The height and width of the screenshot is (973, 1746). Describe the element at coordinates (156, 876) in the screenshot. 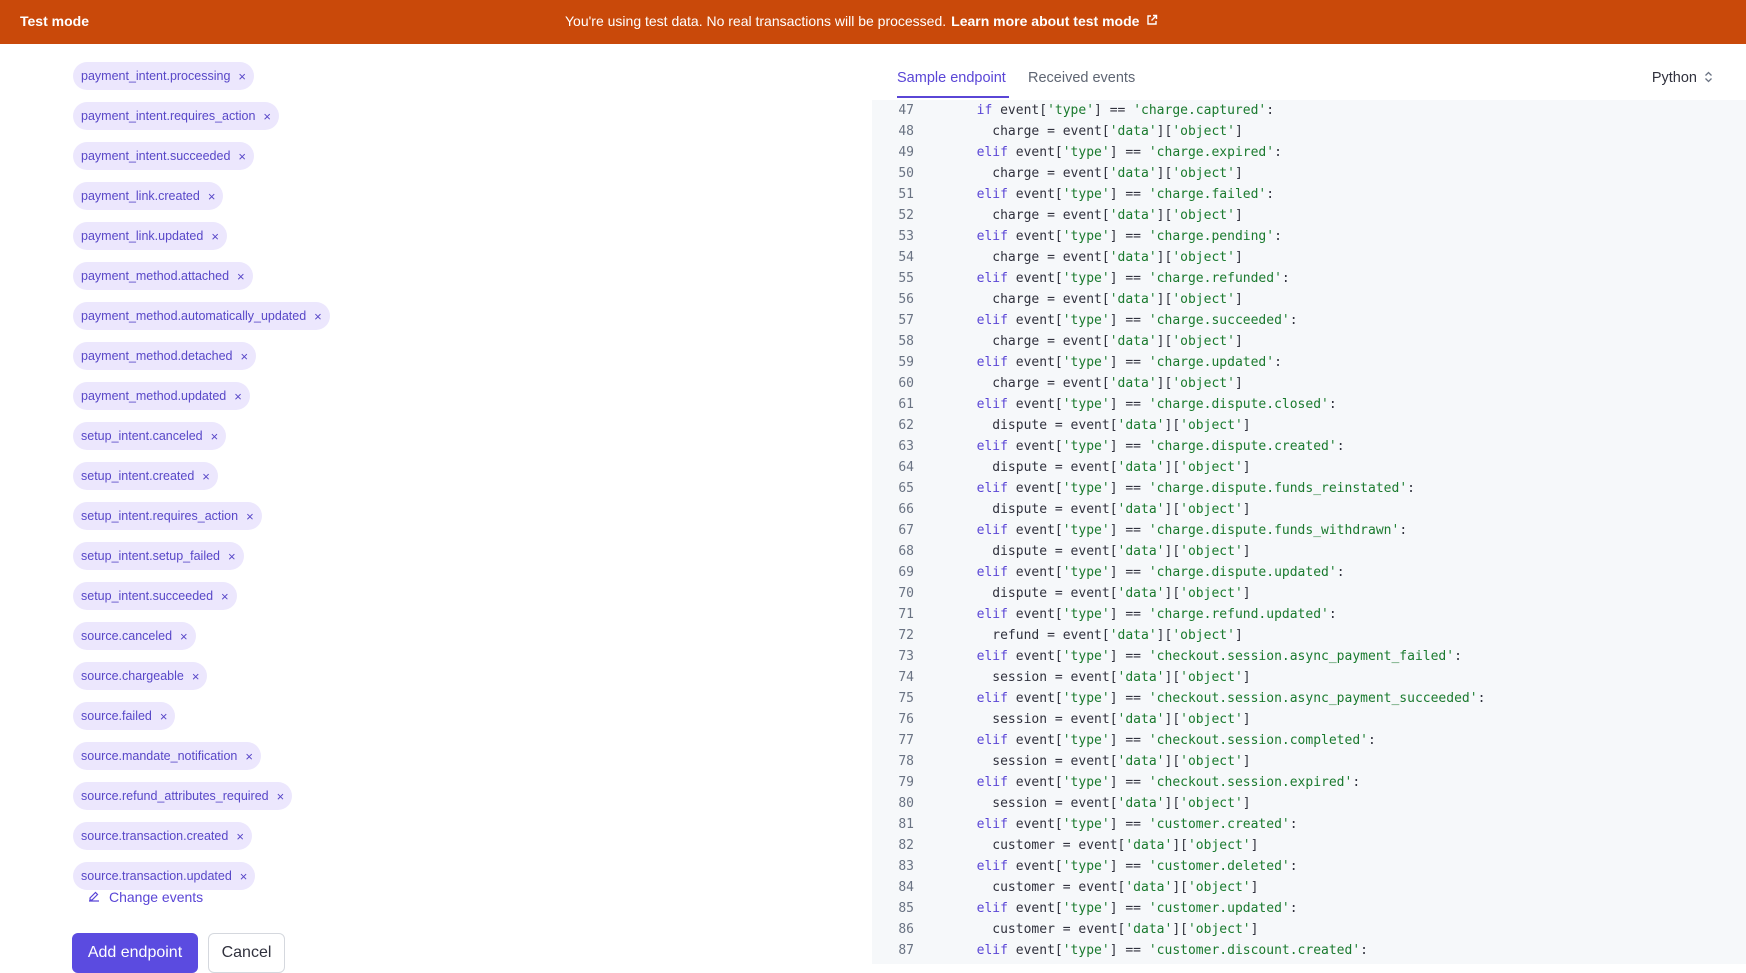

I see `event-chip-label: source.transaction.updated` at that location.